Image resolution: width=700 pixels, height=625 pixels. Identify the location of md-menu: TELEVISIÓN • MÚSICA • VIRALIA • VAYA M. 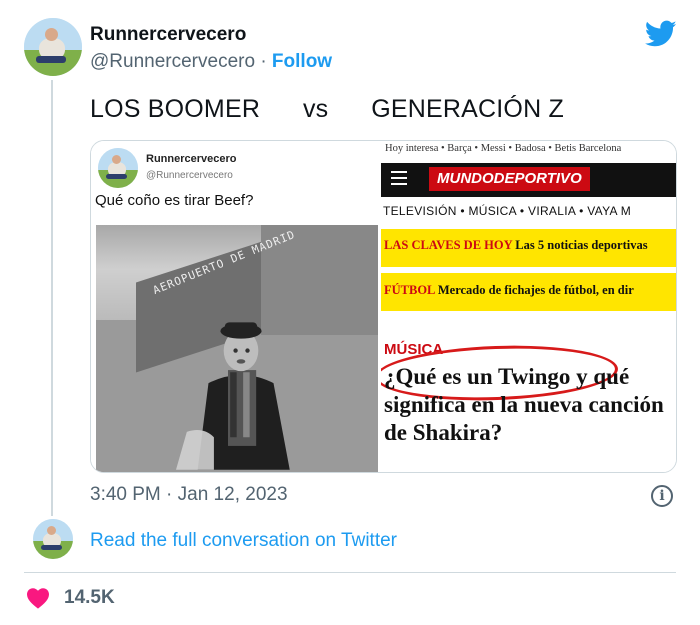
(507, 211).